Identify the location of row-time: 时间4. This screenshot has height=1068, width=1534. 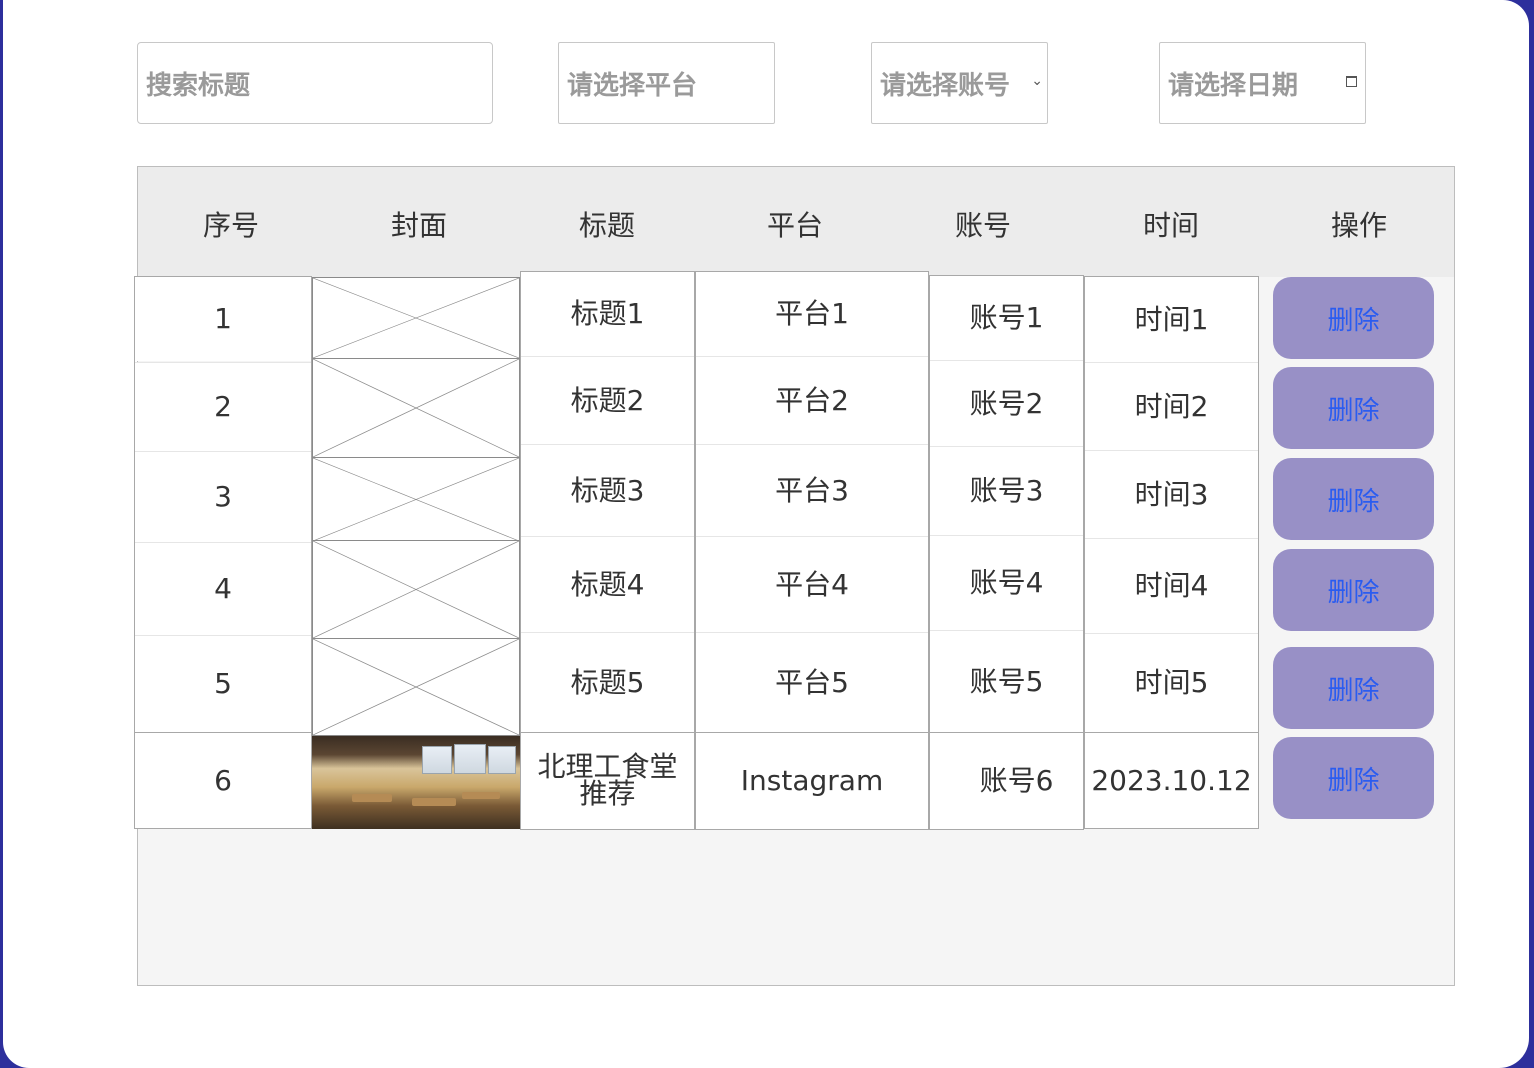
(1171, 585).